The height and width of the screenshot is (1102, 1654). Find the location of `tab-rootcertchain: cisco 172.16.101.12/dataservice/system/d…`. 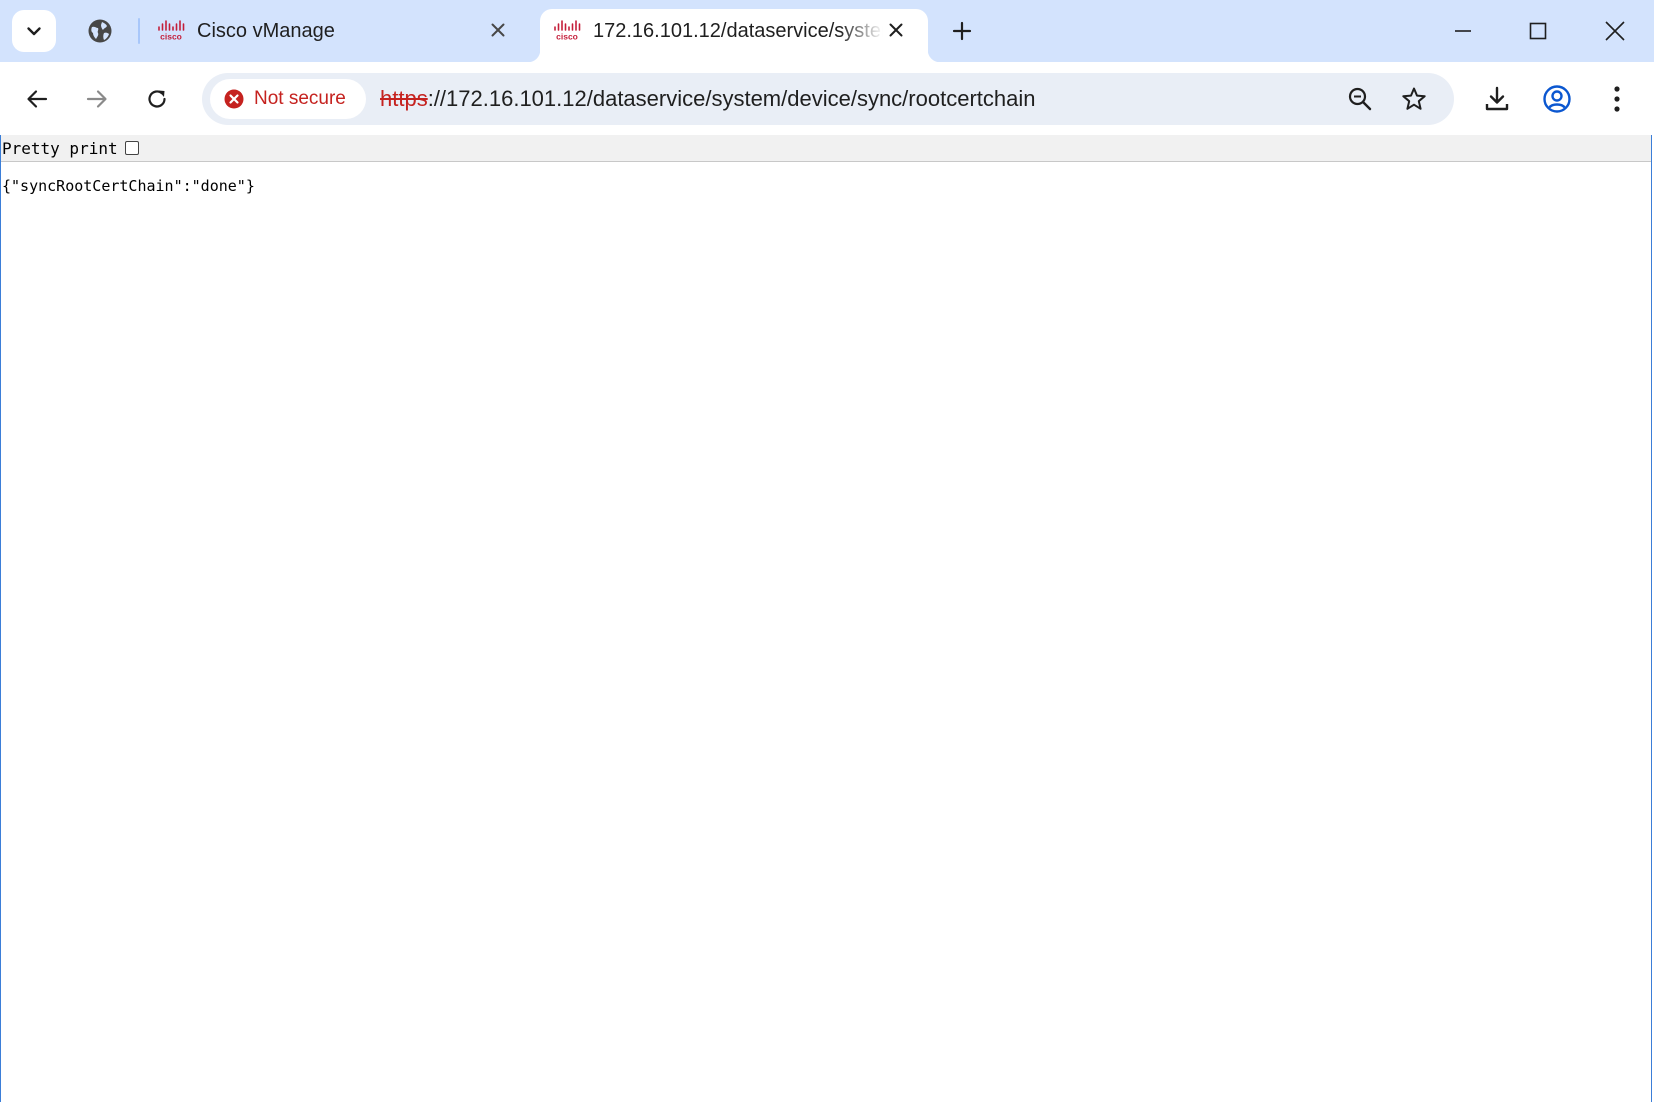

tab-rootcertchain: cisco 172.16.101.12/dataservice/system/d… is located at coordinates (734, 35).